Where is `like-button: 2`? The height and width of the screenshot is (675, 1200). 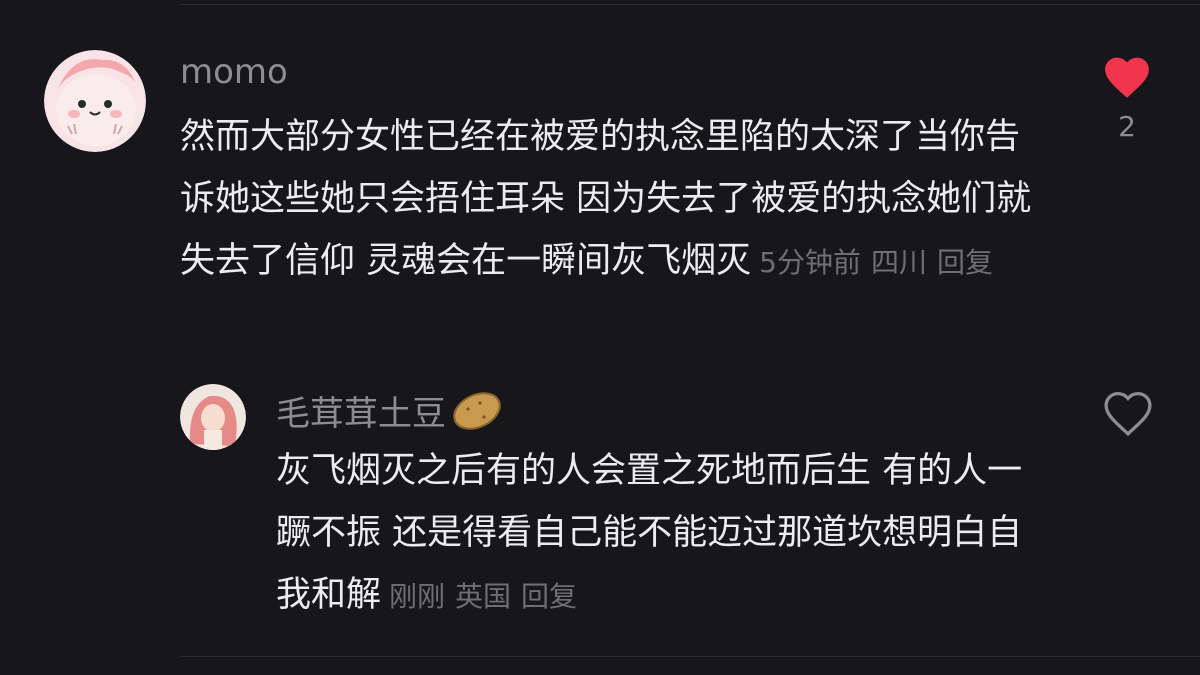
like-button: 2 is located at coordinates (1127, 98).